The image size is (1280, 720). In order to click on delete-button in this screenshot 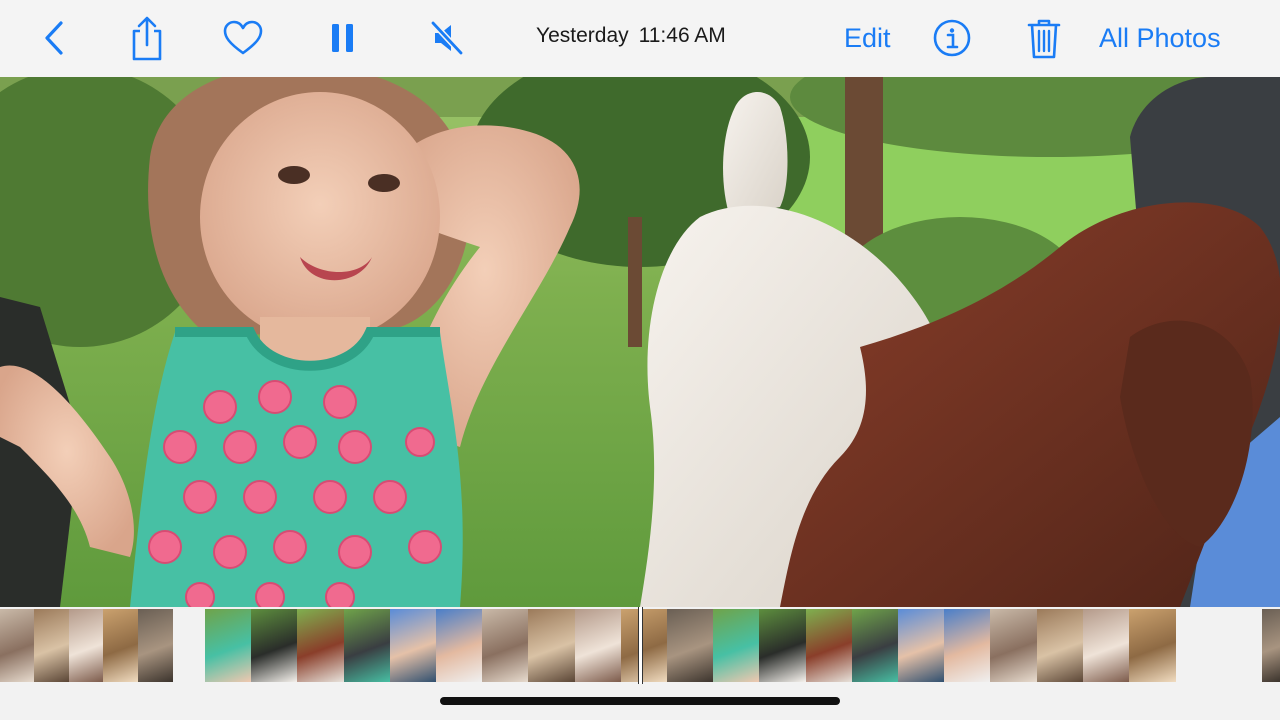, I will do `click(1044, 38)`.